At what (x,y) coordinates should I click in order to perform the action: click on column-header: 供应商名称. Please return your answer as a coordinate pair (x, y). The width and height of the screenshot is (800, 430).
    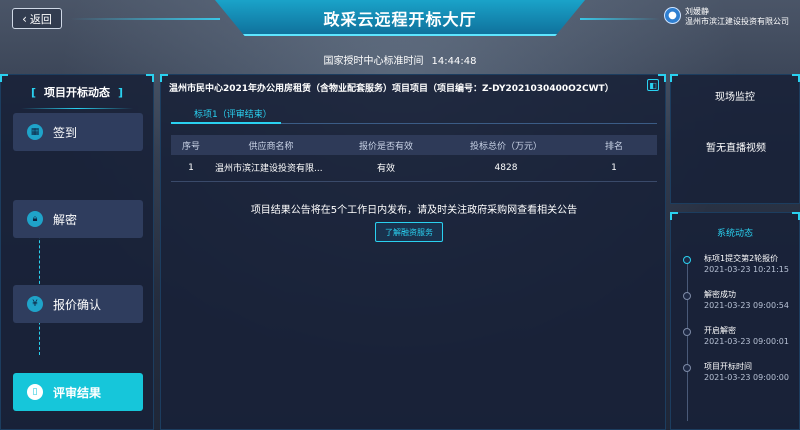
    Looking at the image, I should click on (271, 145).